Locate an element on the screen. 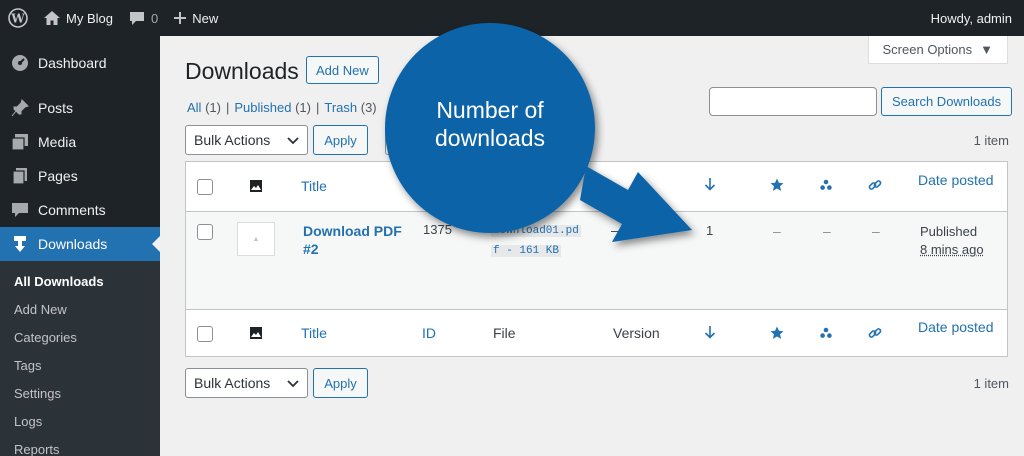 This screenshot has width=1024, height=456. download-status: Published is located at coordinates (952, 232).